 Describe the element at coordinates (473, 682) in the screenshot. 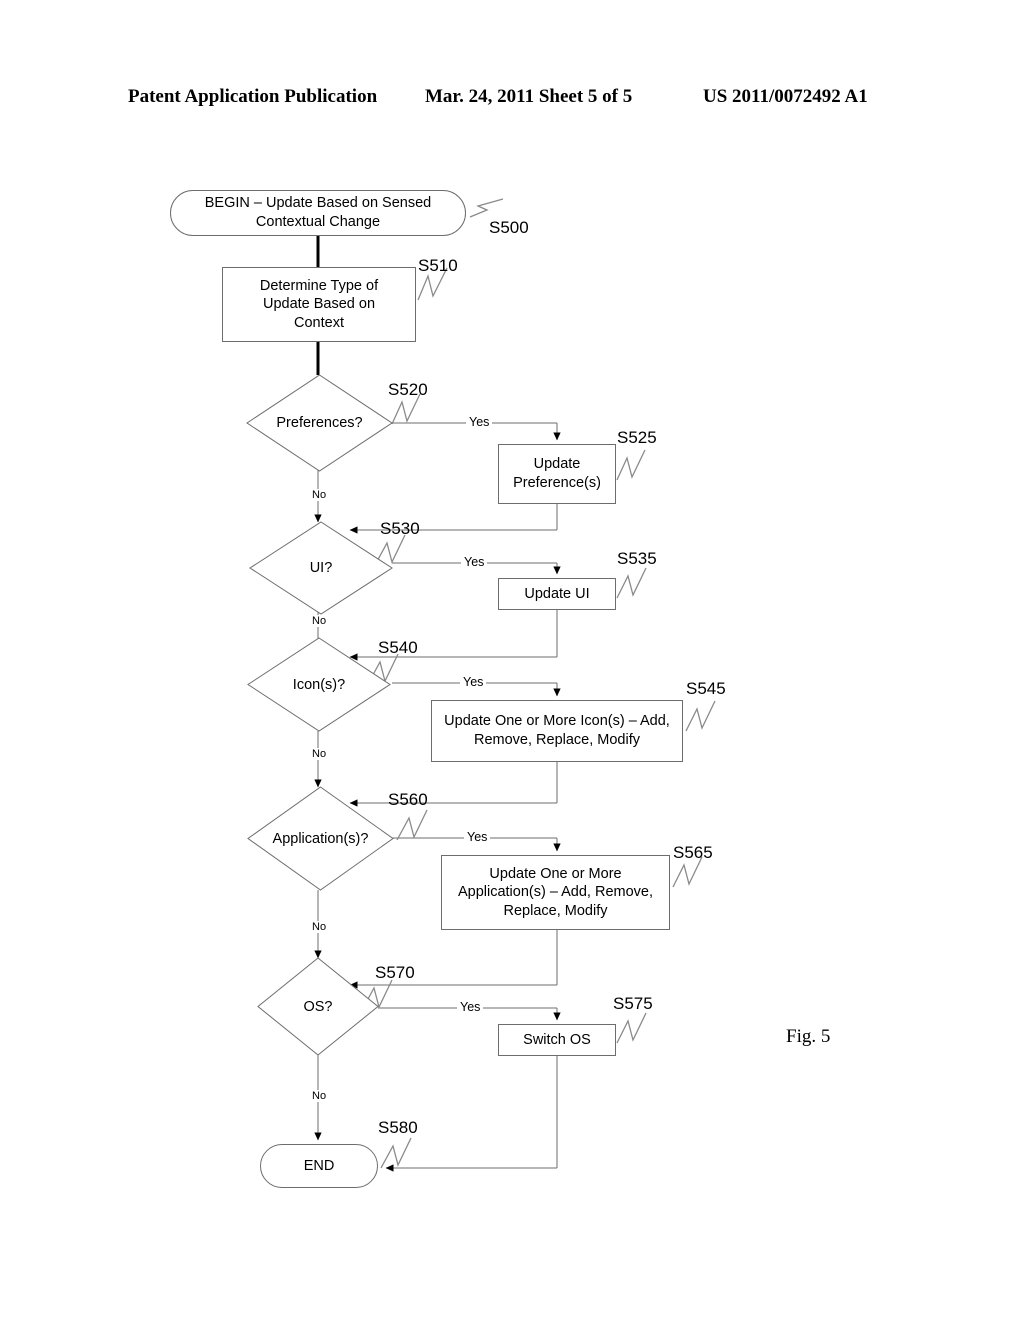

I see `edge-label-icons-yes: Yes` at that location.